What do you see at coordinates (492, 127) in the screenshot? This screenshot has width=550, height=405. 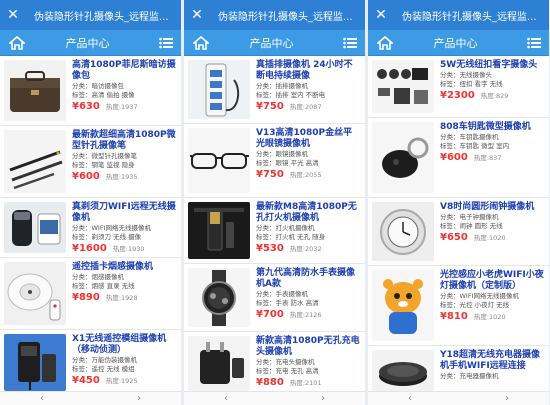 I see `product-name: 808车钥匙微型摄像机` at bounding box center [492, 127].